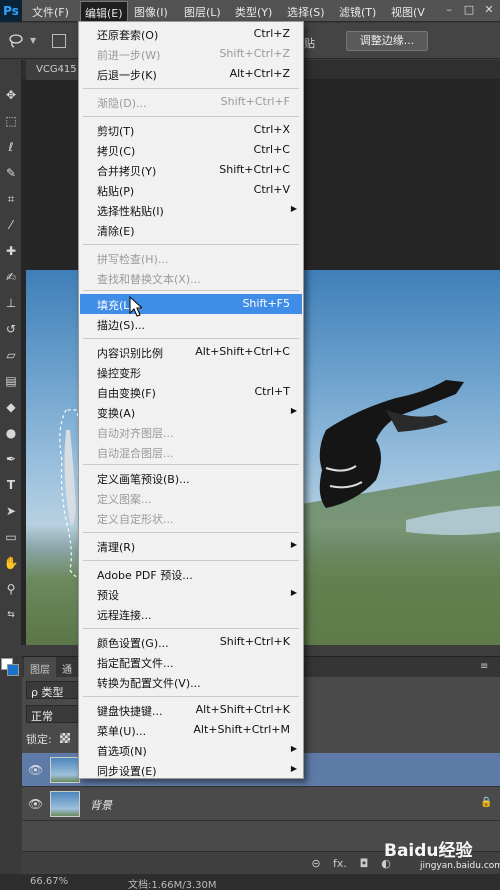 The image size is (500, 890). I want to click on menu-select: 选择(S), so click(306, 12).